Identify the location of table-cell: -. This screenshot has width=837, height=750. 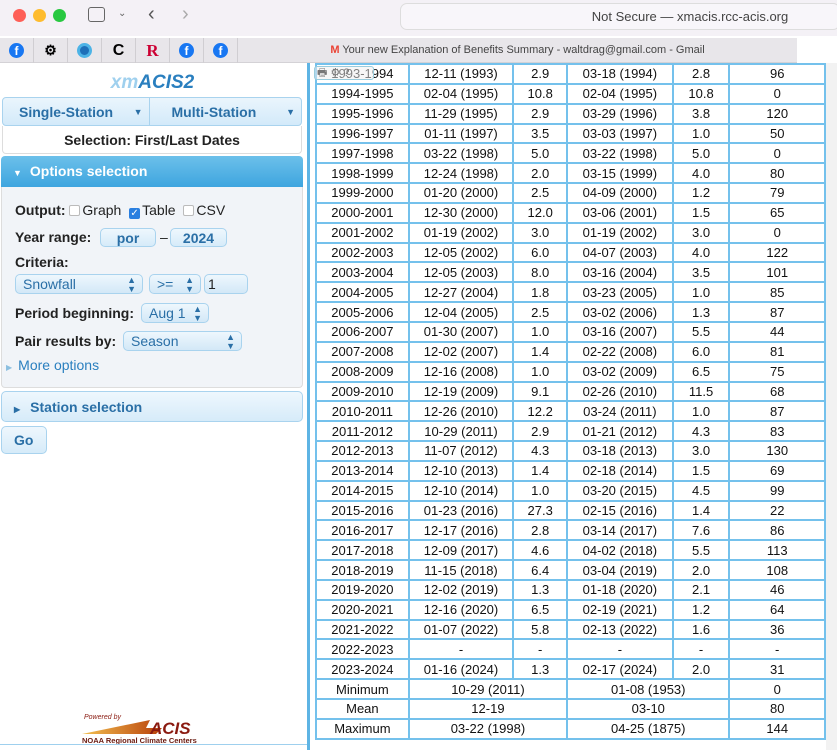
(701, 649).